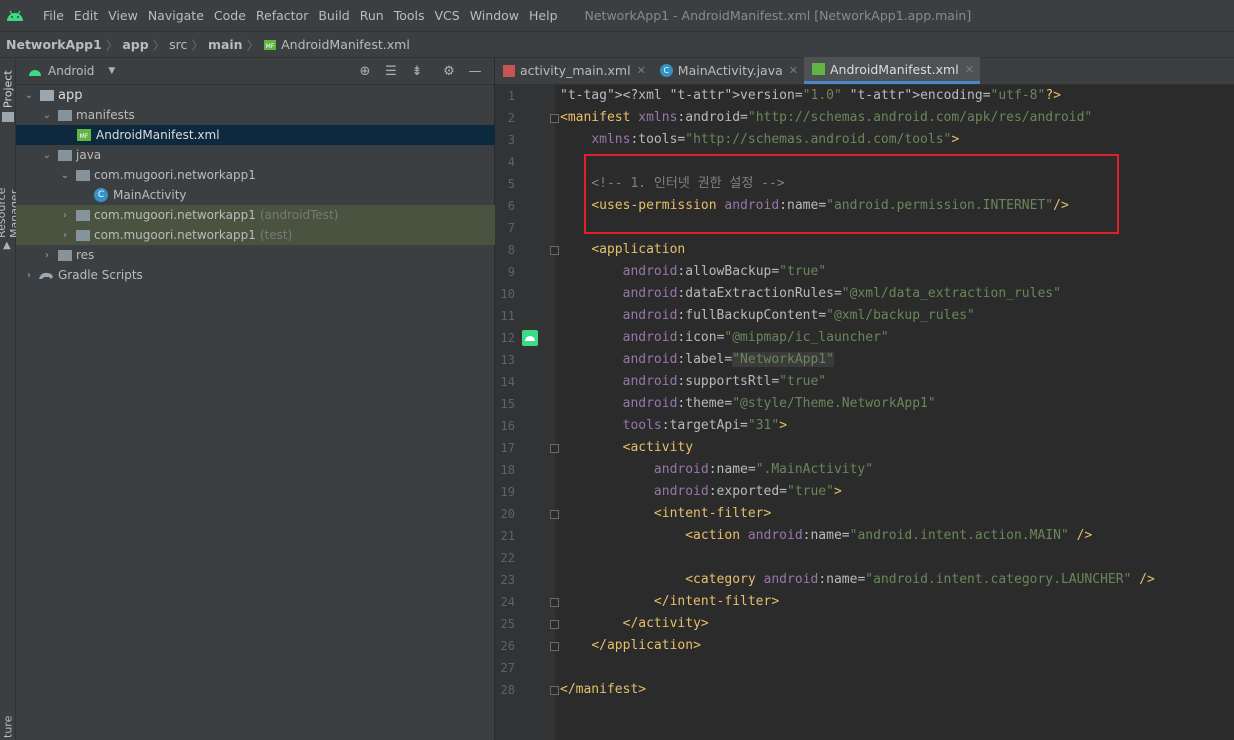 This screenshot has width=1234, height=740. I want to click on code-line: <application, so click(622, 250).